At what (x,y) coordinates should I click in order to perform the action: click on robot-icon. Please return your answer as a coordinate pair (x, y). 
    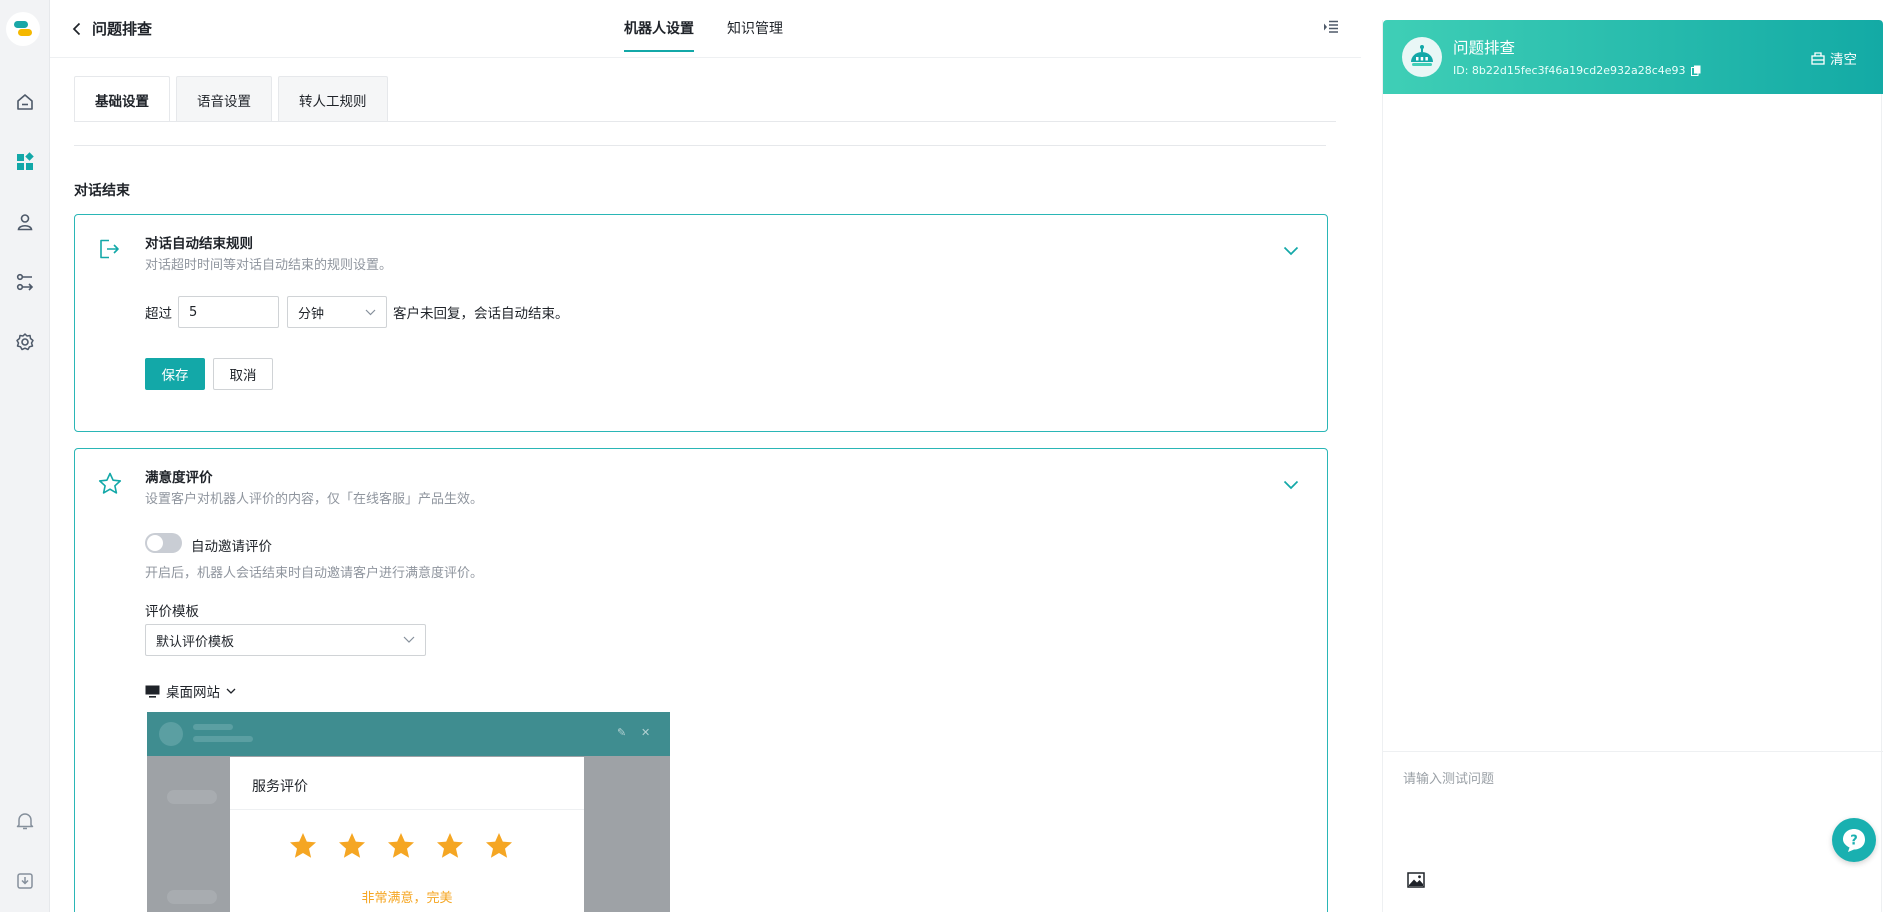
    Looking at the image, I should click on (1422, 55).